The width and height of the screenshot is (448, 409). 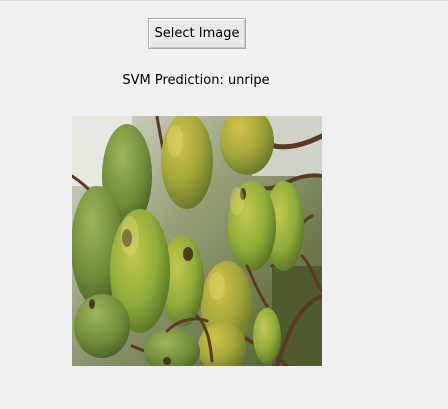 I want to click on select-image-button: Select Image, so click(x=197, y=33).